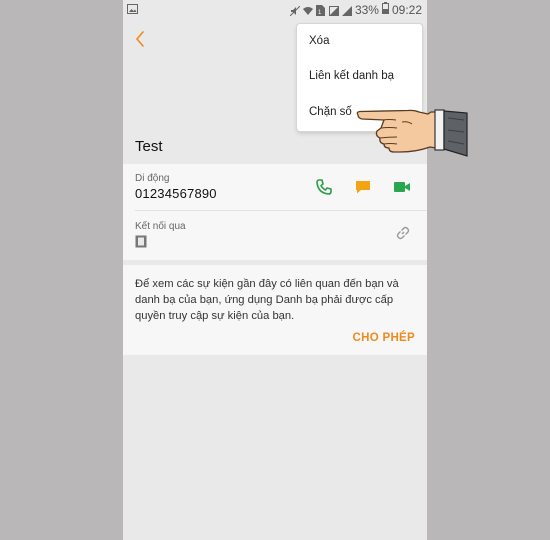 This screenshot has height=540, width=550. What do you see at coordinates (320, 10) in the screenshot?
I see `sim-icon: 1` at bounding box center [320, 10].